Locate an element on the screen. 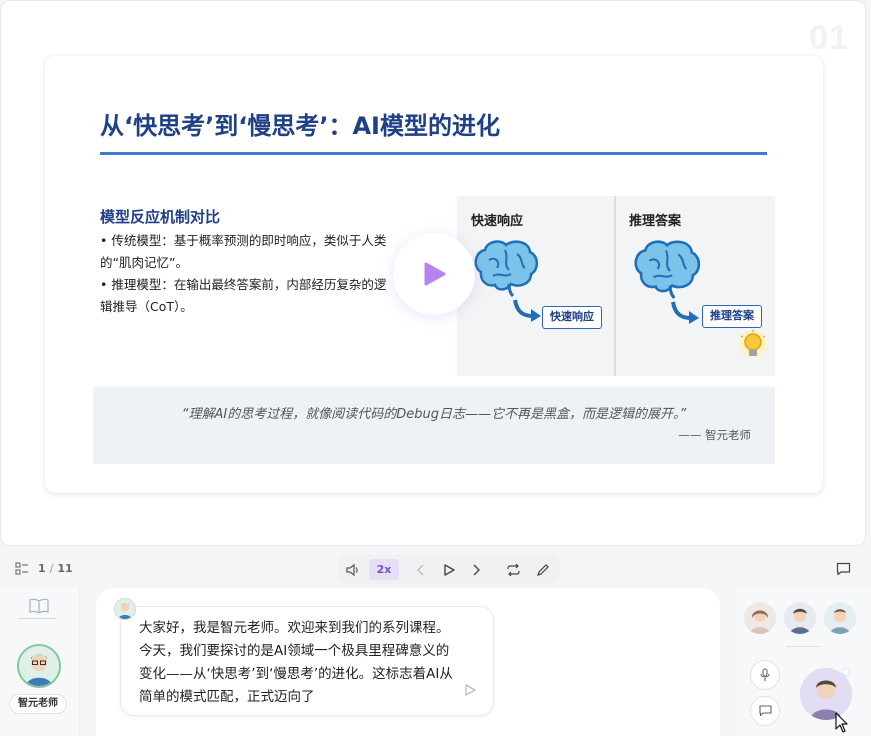 The image size is (871, 736). speed-toggle: 2x is located at coordinates (384, 569).